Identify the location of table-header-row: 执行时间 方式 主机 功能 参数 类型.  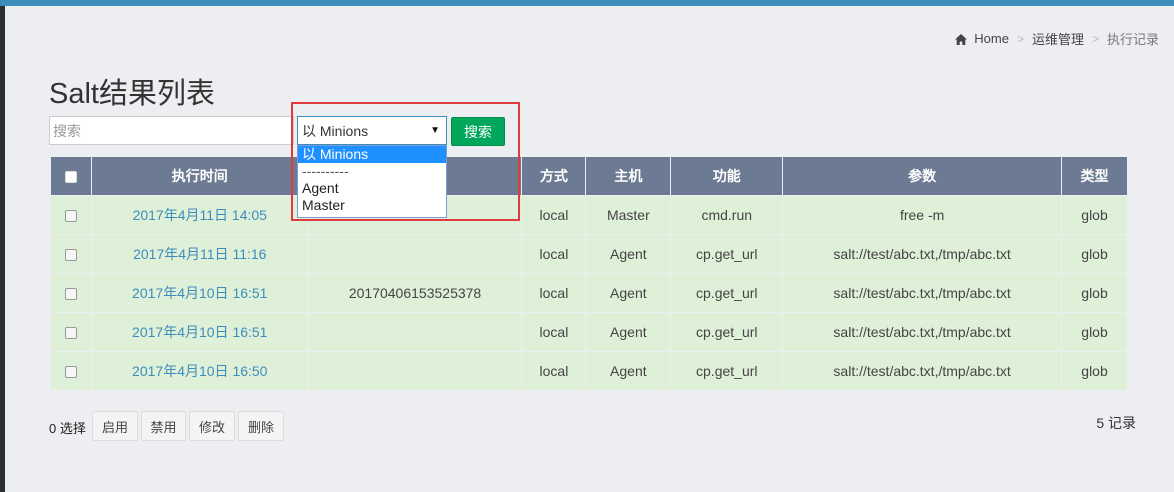
(589, 176).